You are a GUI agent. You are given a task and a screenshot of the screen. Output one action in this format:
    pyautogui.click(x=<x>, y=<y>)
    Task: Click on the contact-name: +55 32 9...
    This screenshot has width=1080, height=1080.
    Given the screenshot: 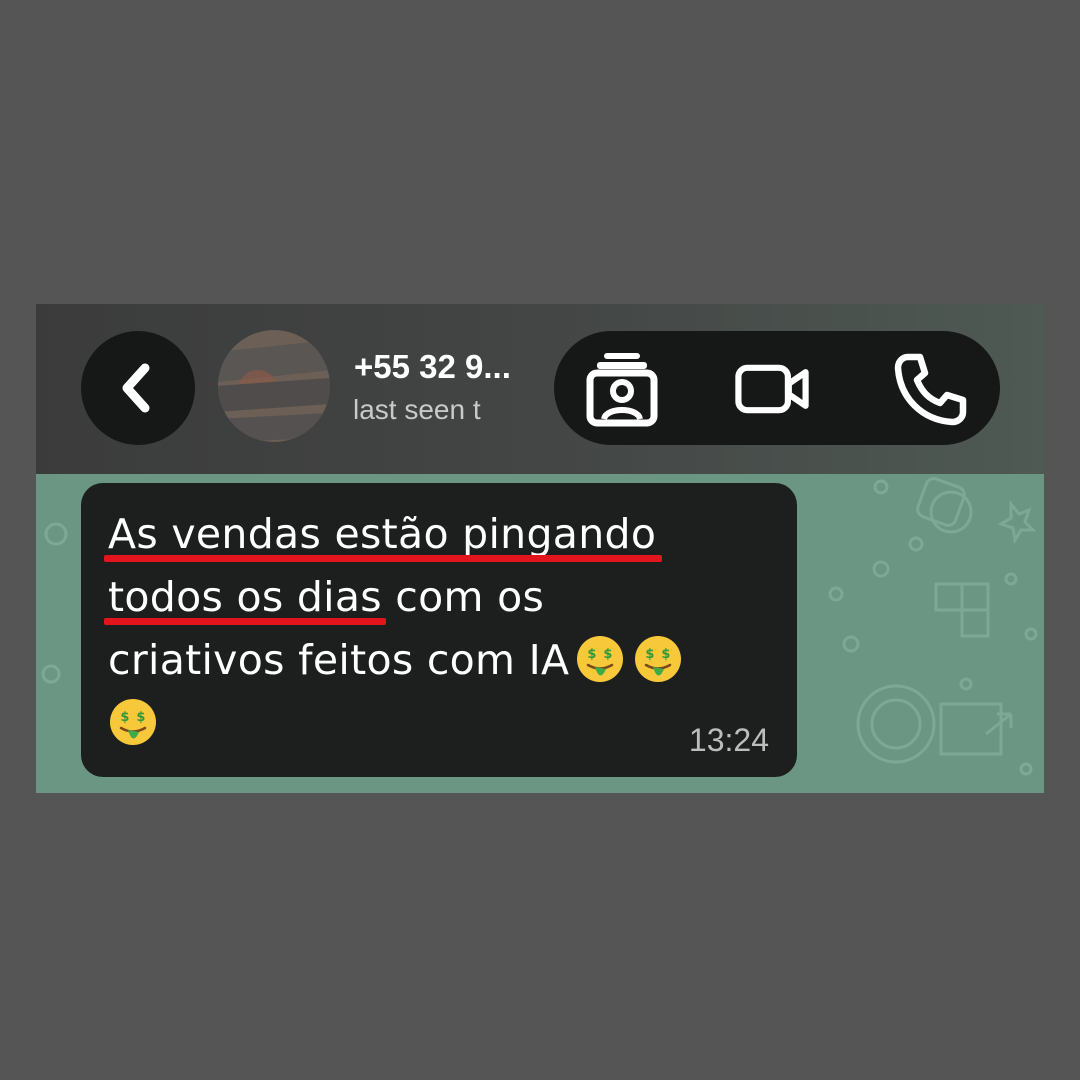 What is the action you would take?
    pyautogui.click(x=432, y=367)
    